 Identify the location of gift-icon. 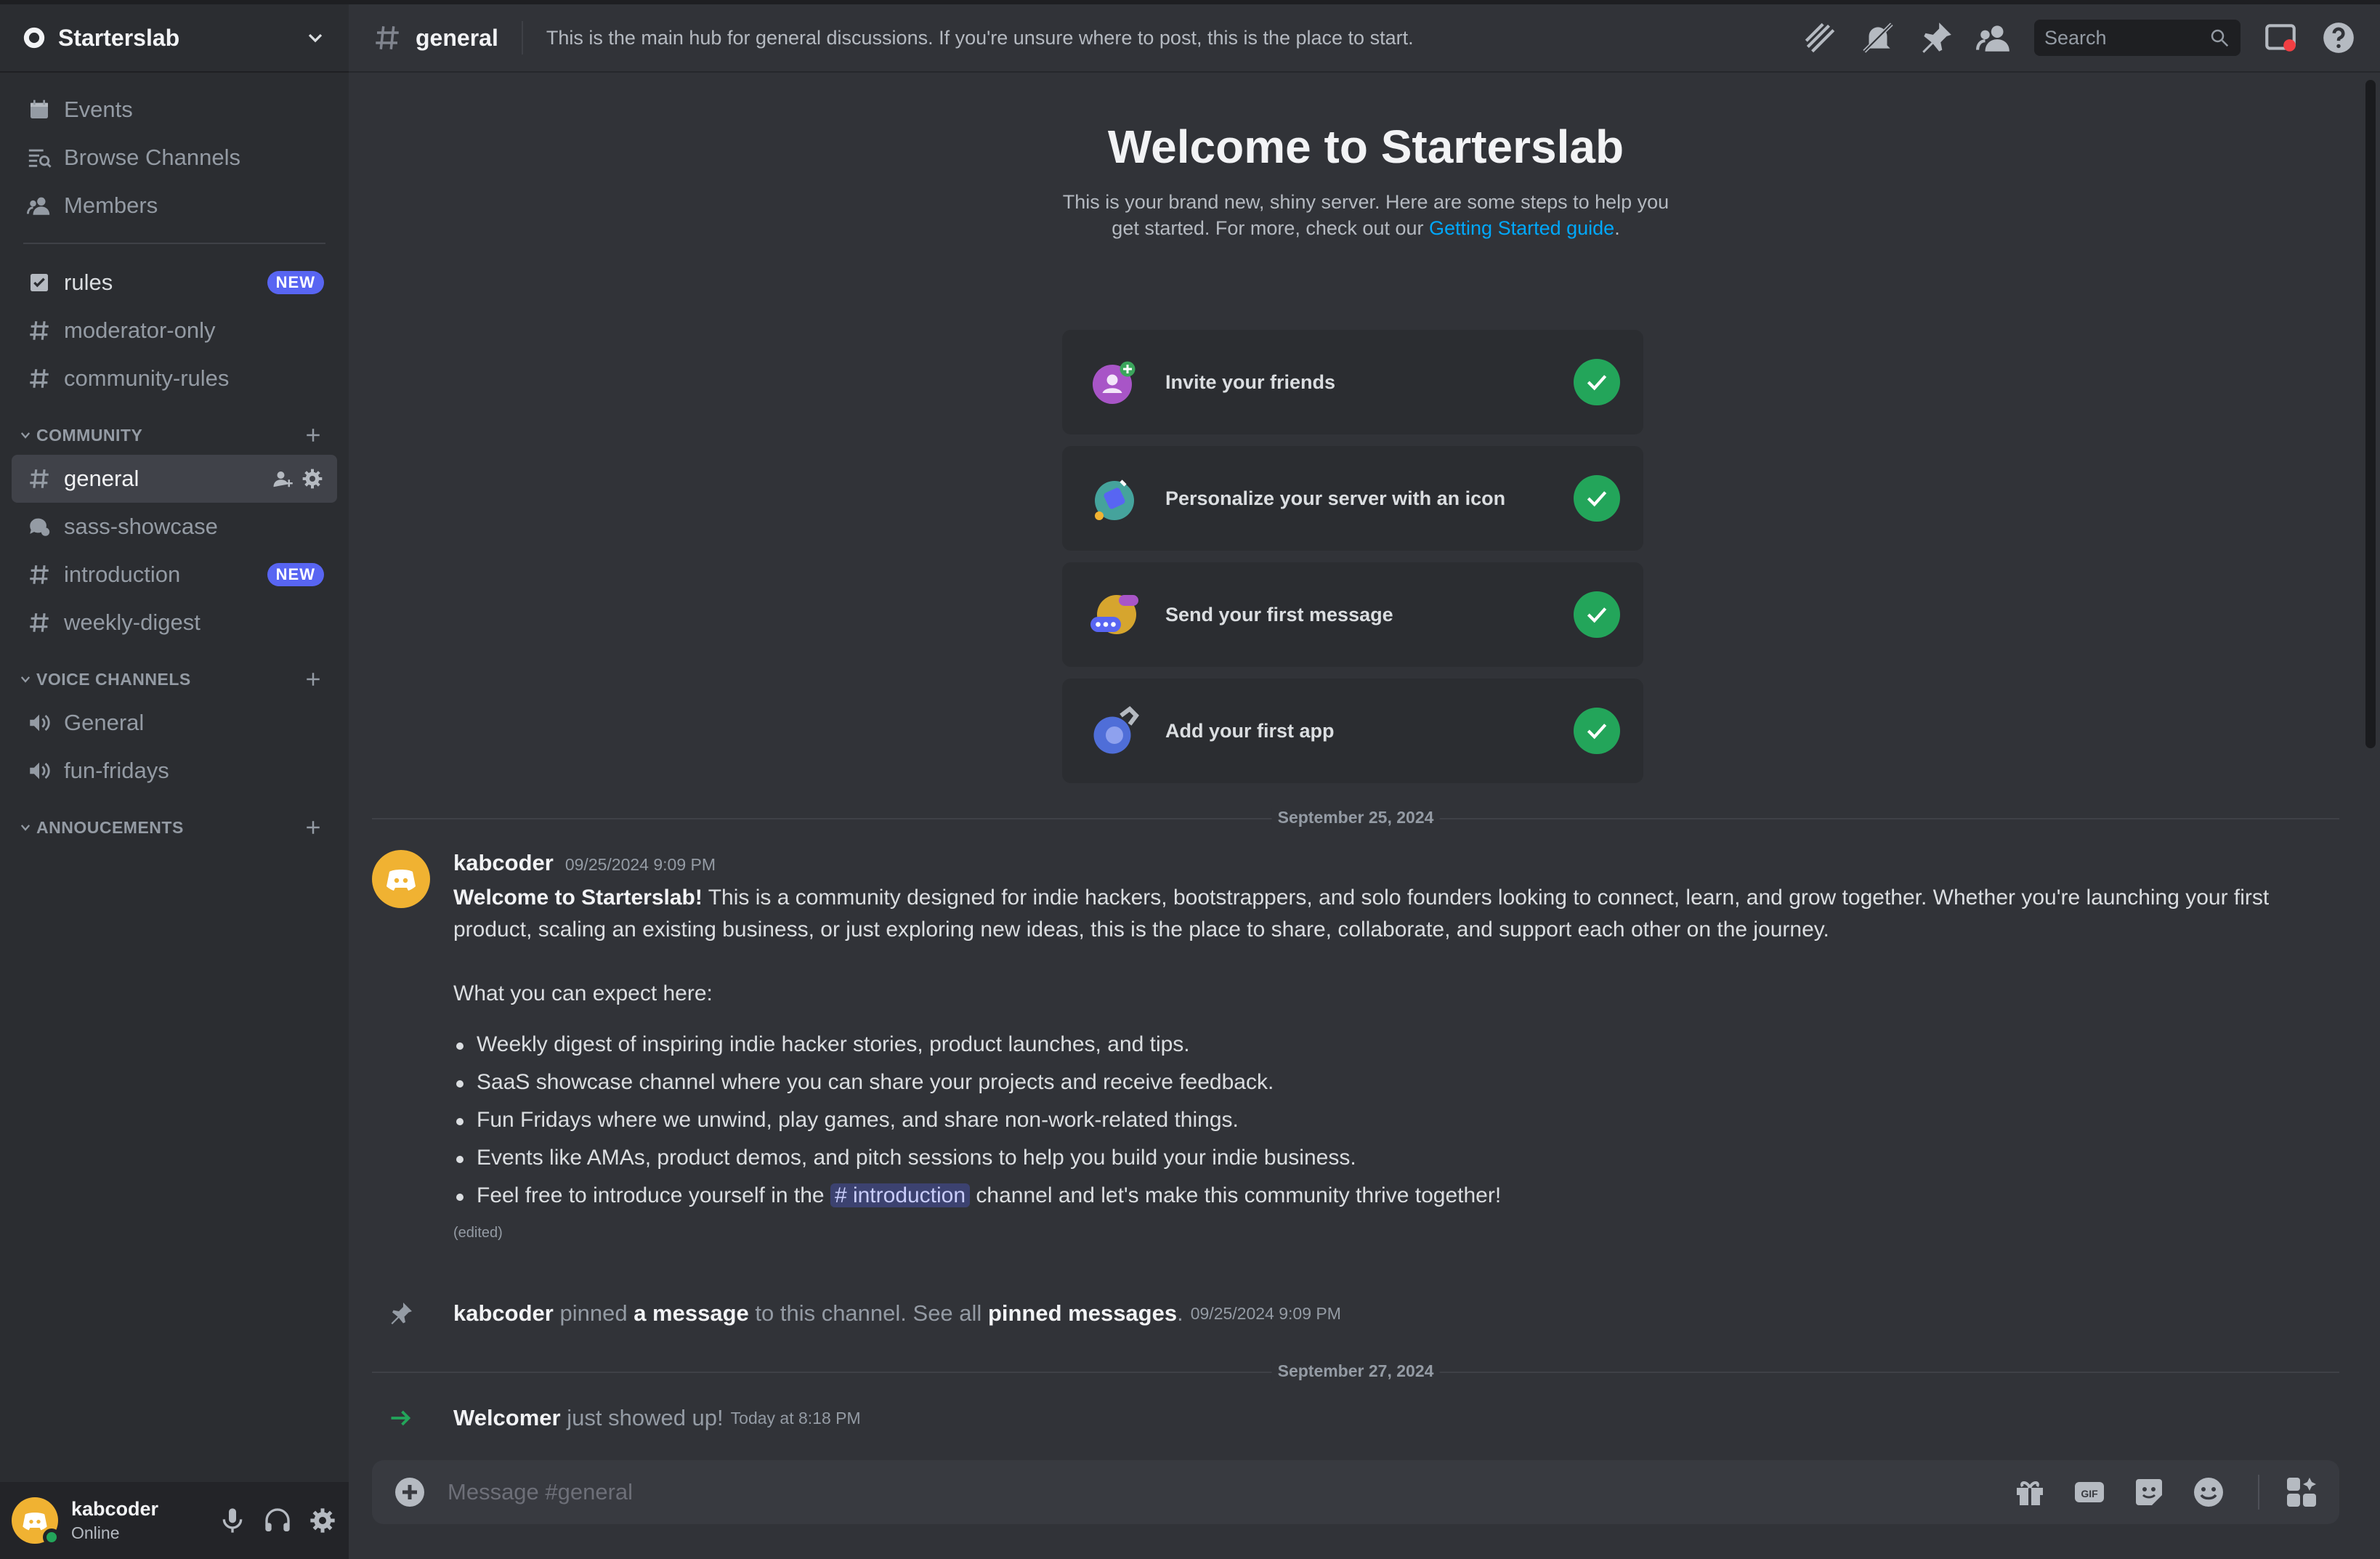
(2029, 1492).